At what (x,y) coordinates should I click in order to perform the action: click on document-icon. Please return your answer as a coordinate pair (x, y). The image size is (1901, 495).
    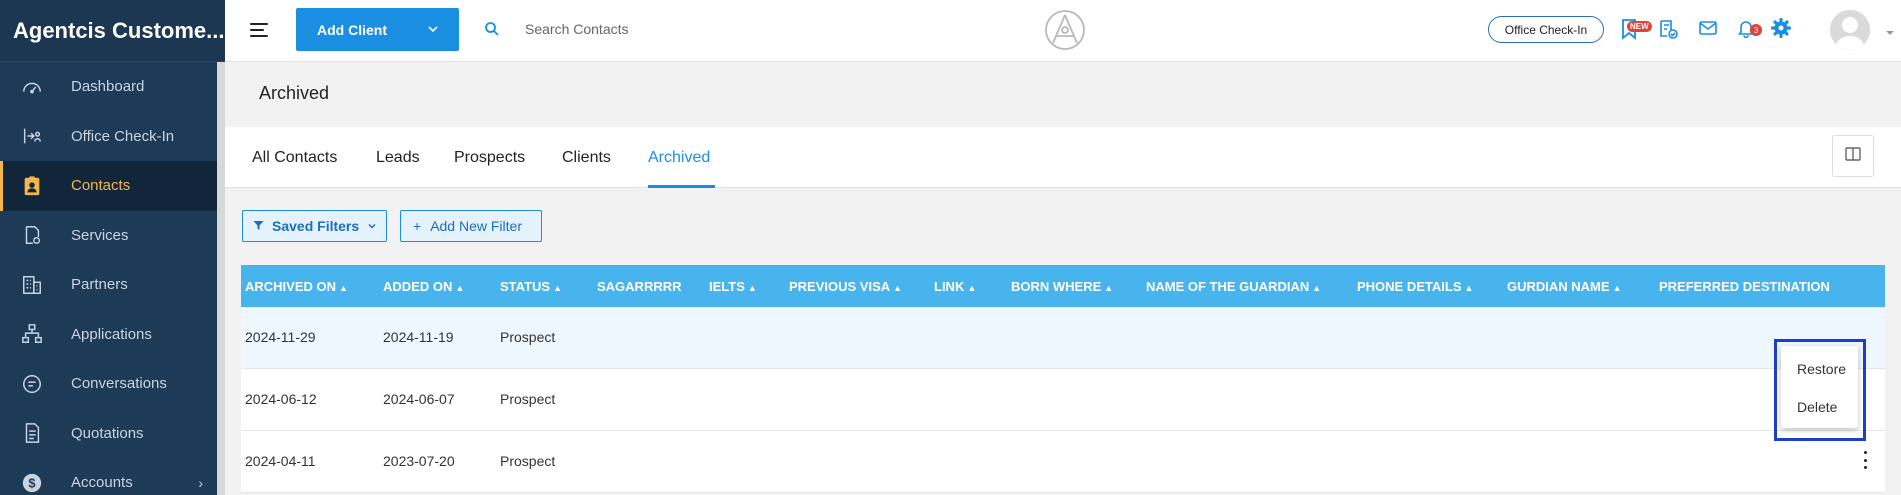
    Looking at the image, I should click on (32, 433).